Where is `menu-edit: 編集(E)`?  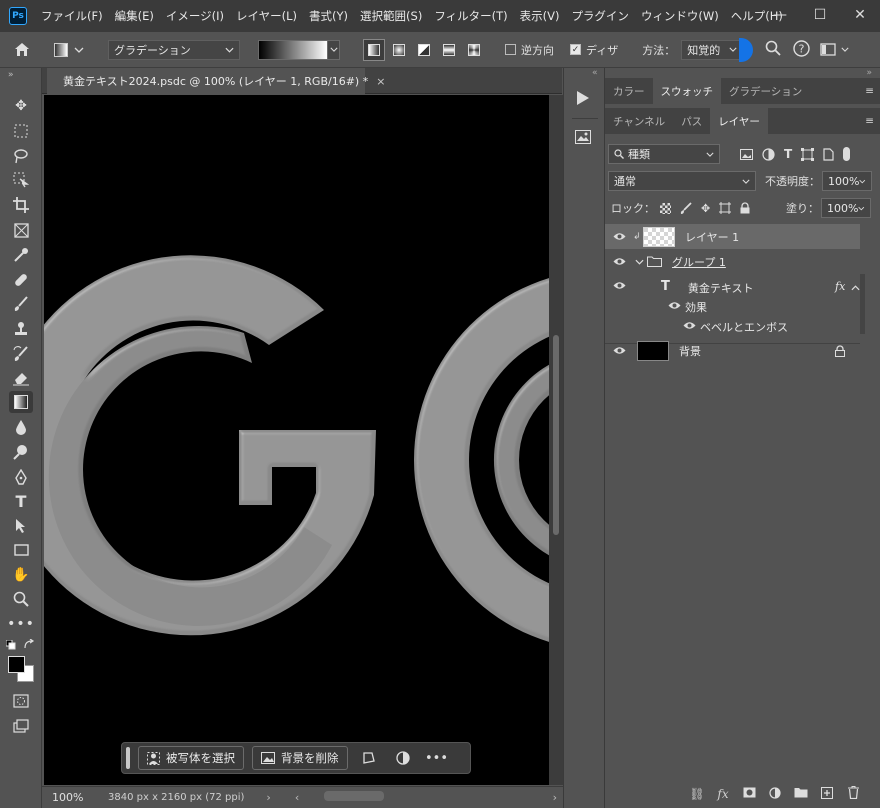
menu-edit: 編集(E) is located at coordinates (134, 16).